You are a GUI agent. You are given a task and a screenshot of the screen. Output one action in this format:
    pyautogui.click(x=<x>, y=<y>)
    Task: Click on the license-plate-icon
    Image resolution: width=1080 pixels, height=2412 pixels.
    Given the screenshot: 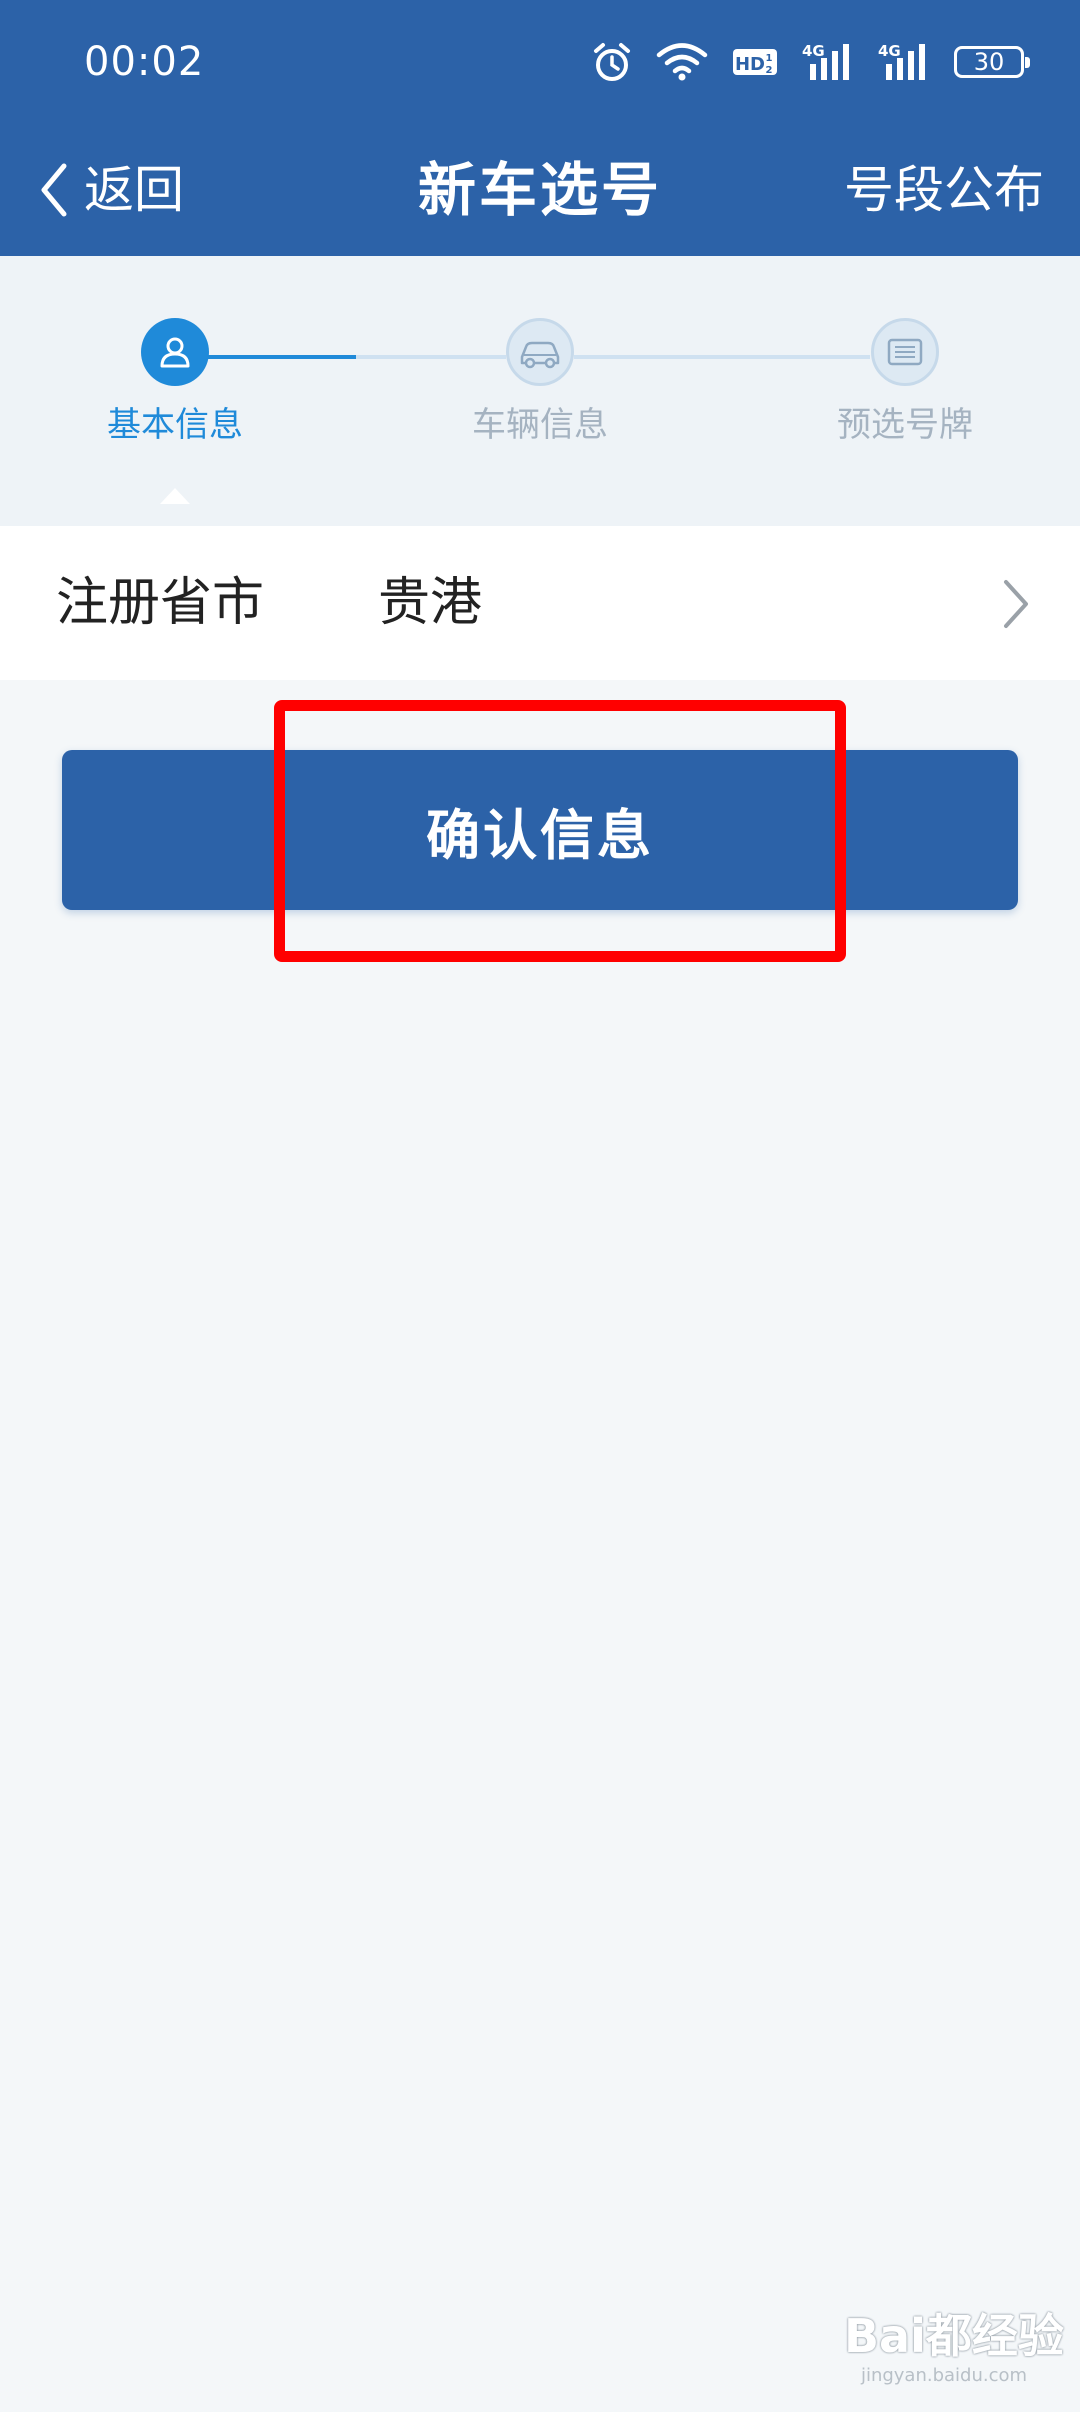 What is the action you would take?
    pyautogui.click(x=905, y=352)
    